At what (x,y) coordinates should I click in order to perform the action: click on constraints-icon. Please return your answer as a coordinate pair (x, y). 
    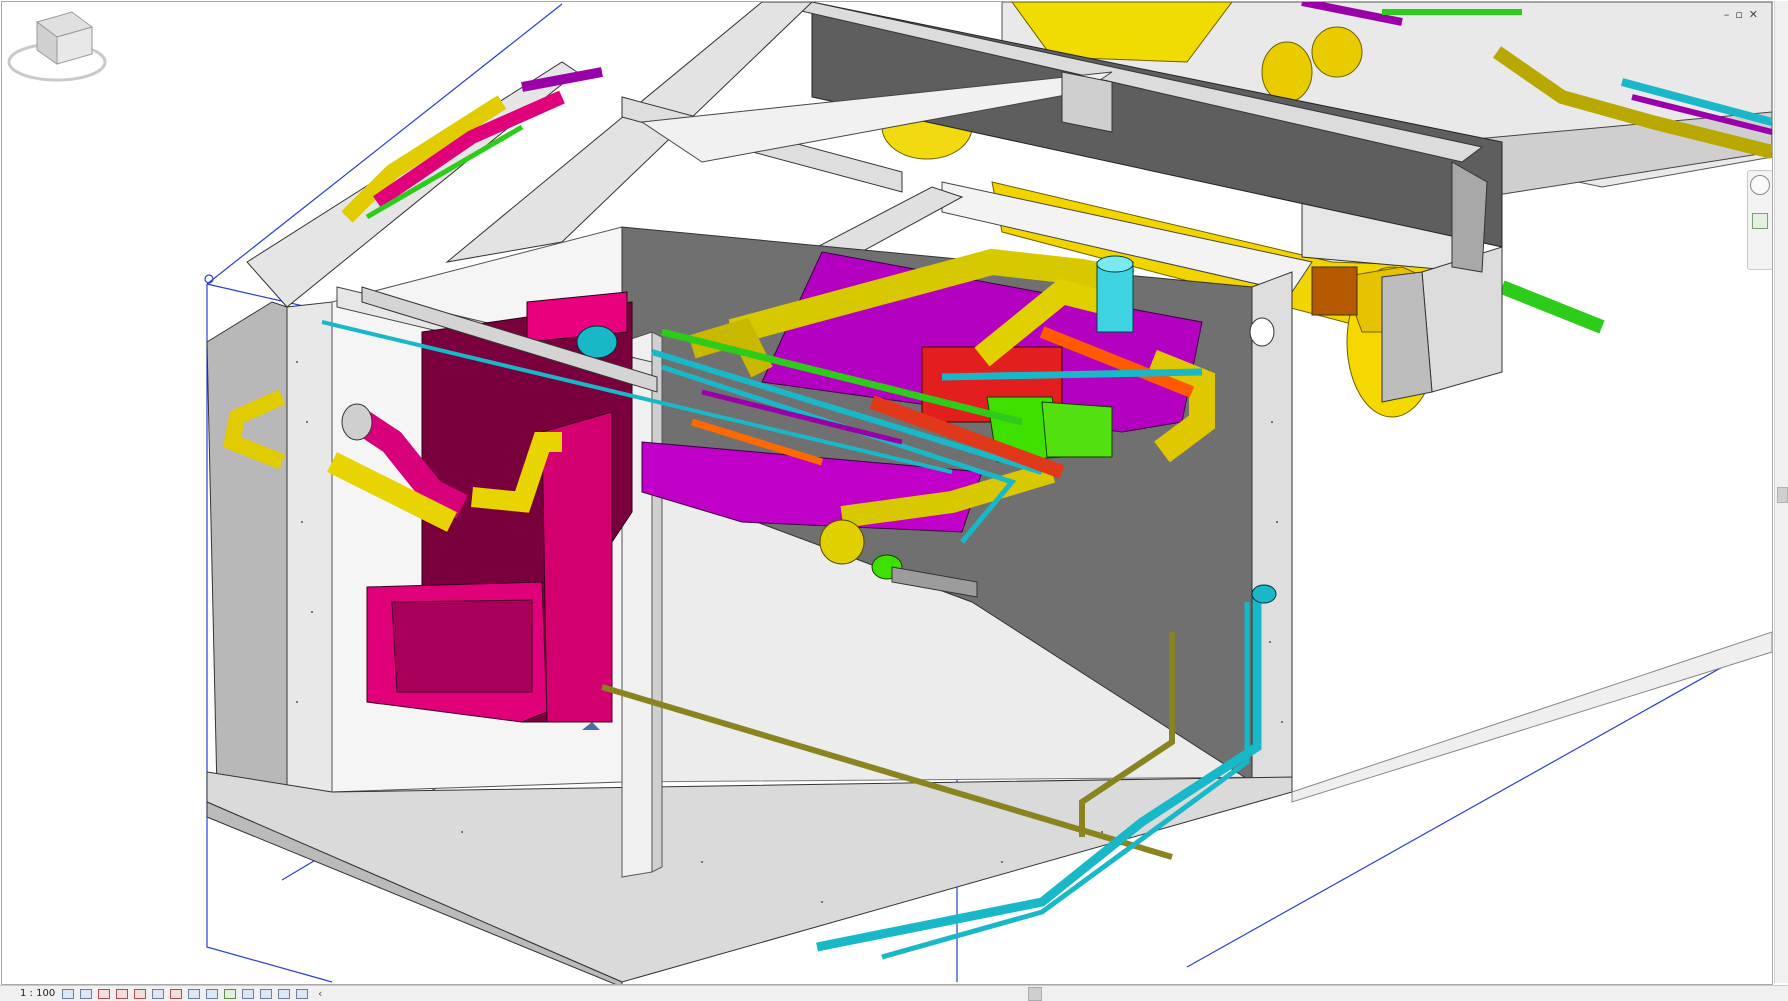
    Looking at the image, I should click on (284, 993).